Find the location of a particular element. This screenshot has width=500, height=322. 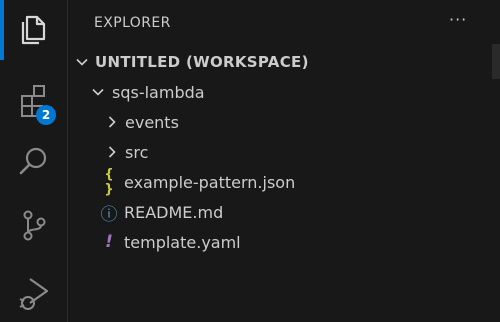

workspace-header: UNTITLED (WORKSPACE) is located at coordinates (284, 62).